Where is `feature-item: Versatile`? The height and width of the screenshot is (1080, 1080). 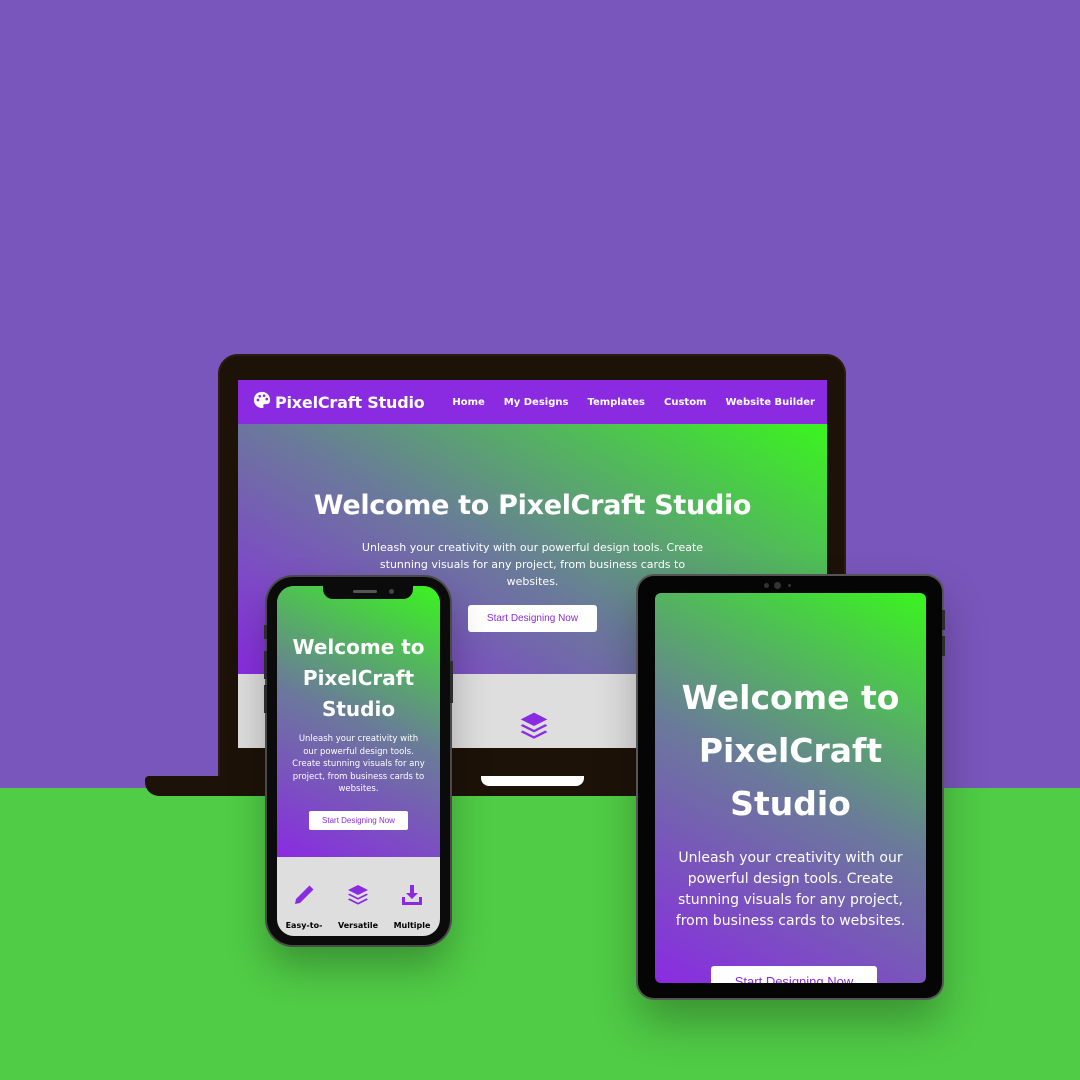 feature-item: Versatile is located at coordinates (358, 906).